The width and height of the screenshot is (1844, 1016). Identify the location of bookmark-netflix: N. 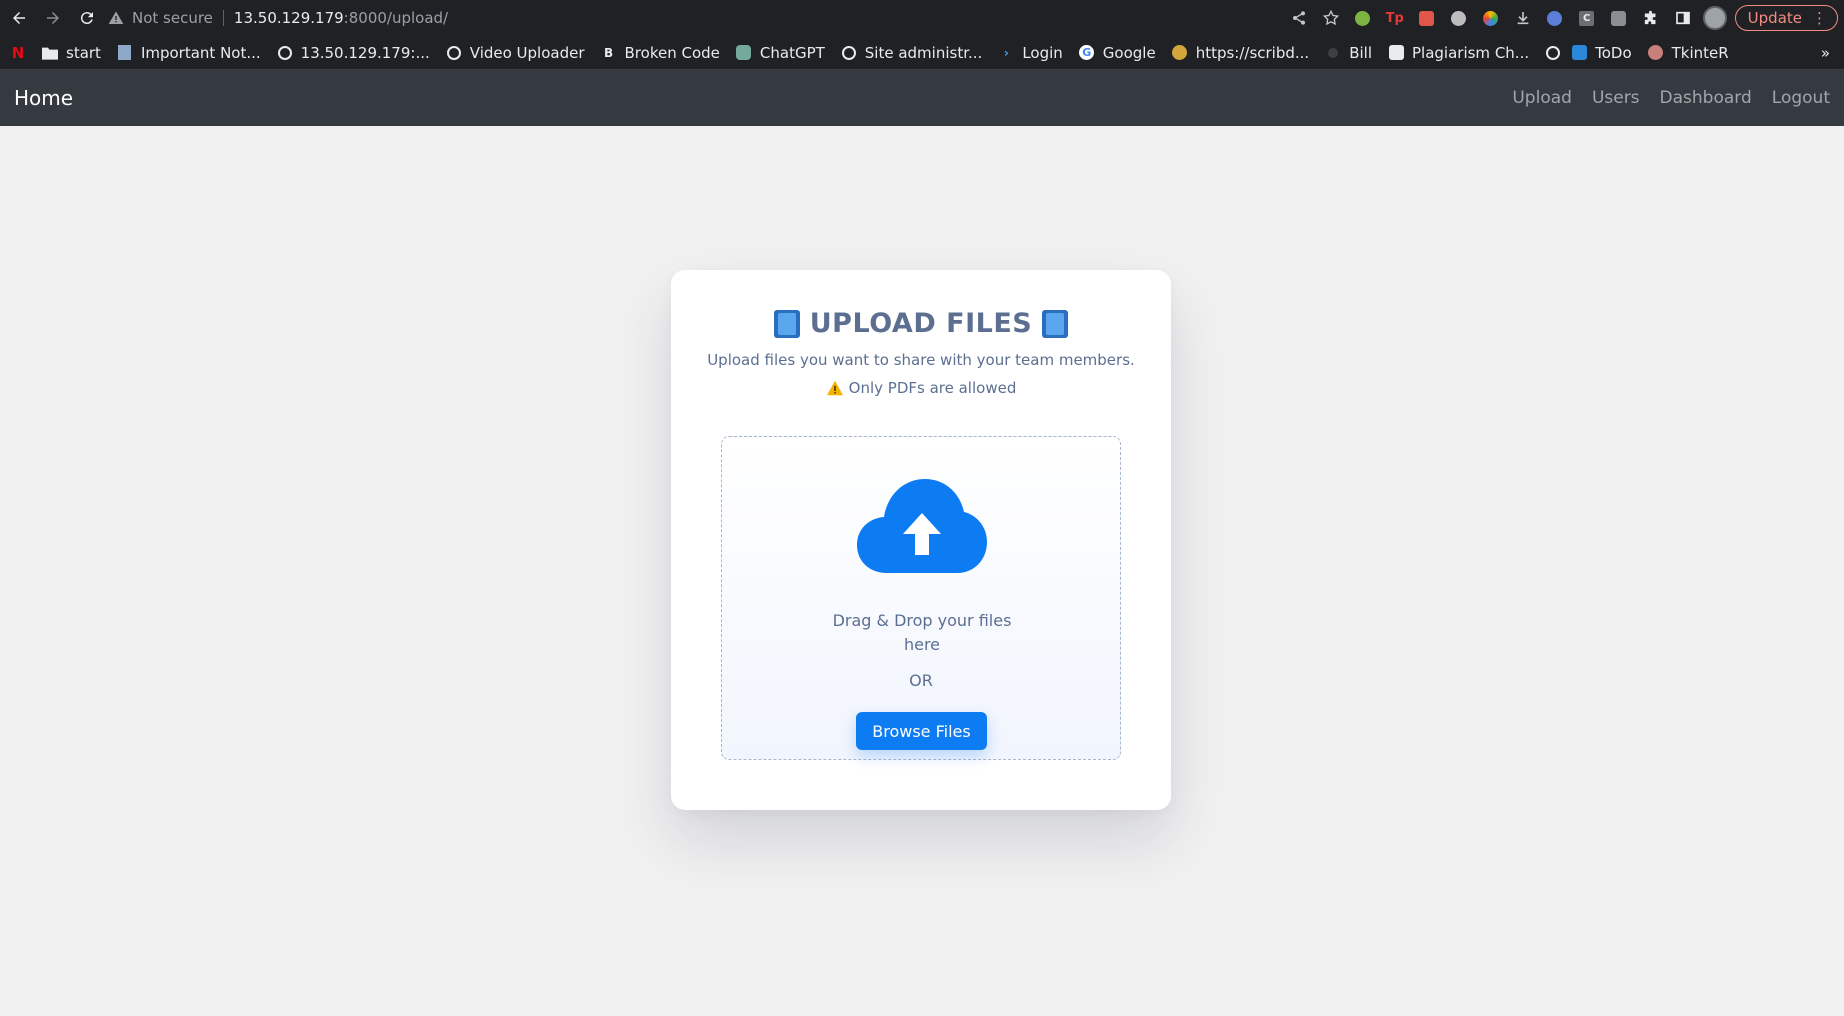
(18, 52).